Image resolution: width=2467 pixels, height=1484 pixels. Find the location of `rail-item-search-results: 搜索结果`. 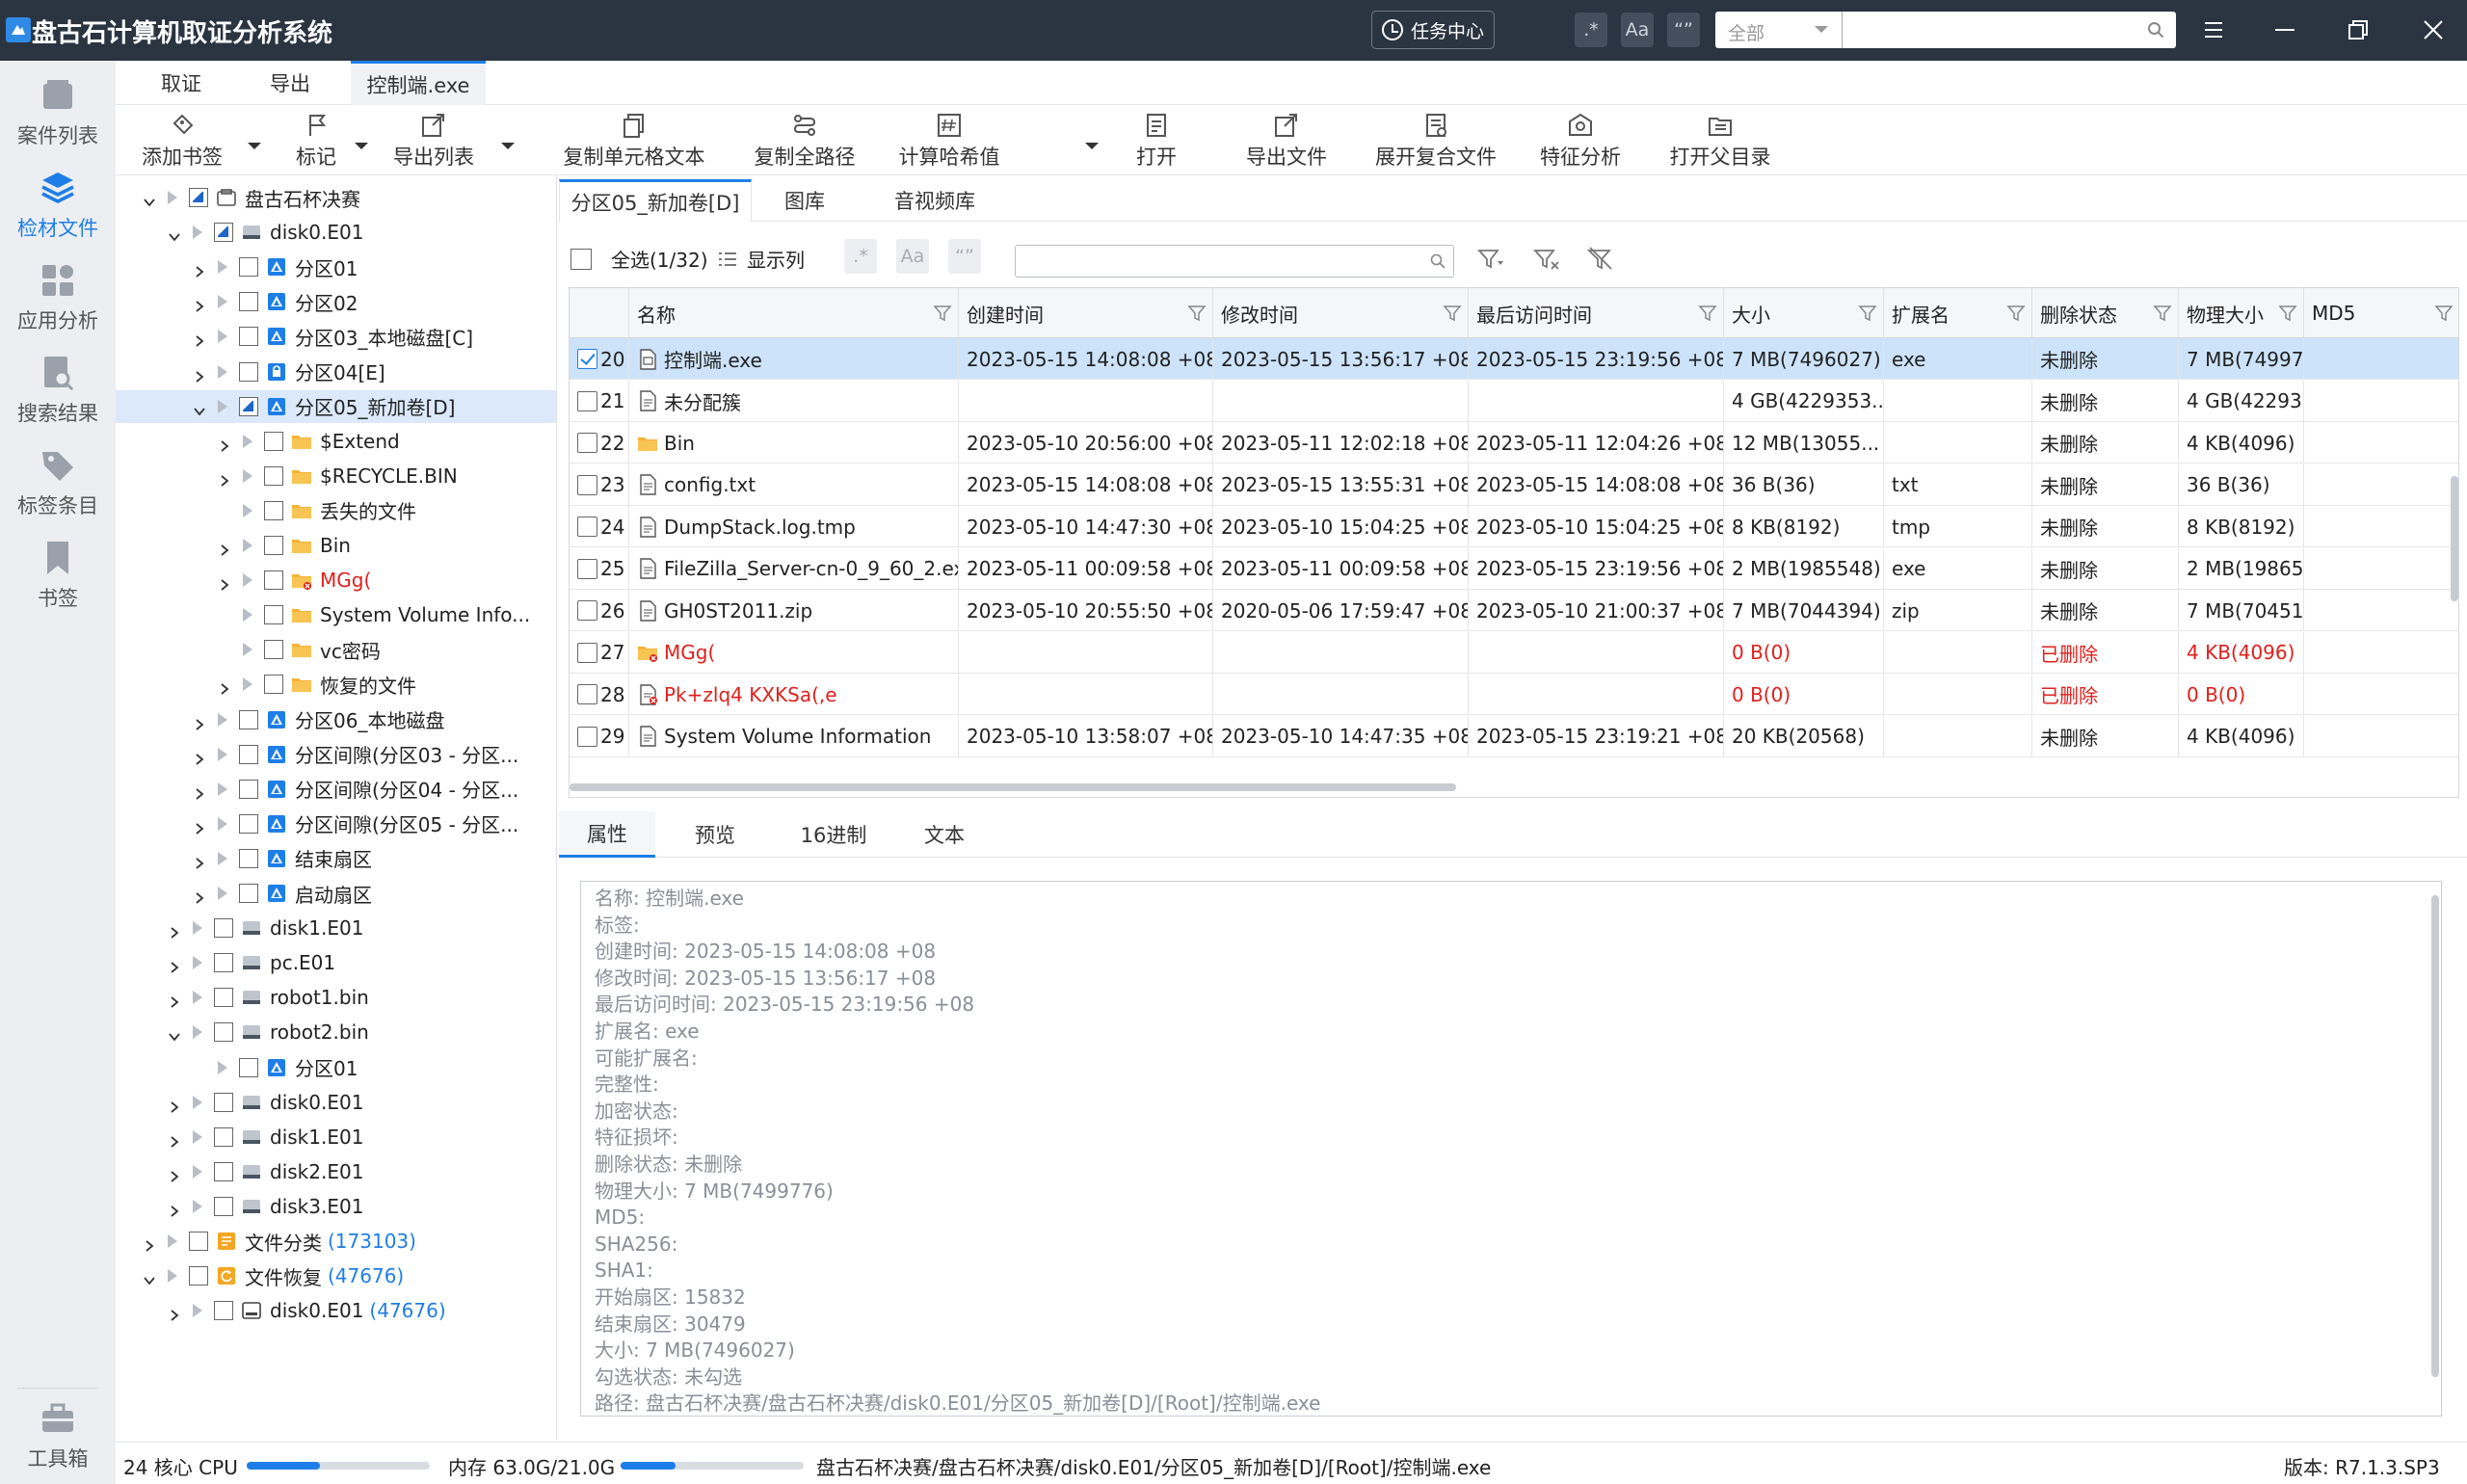

rail-item-search-results: 搜索结果 is located at coordinates (58, 392).